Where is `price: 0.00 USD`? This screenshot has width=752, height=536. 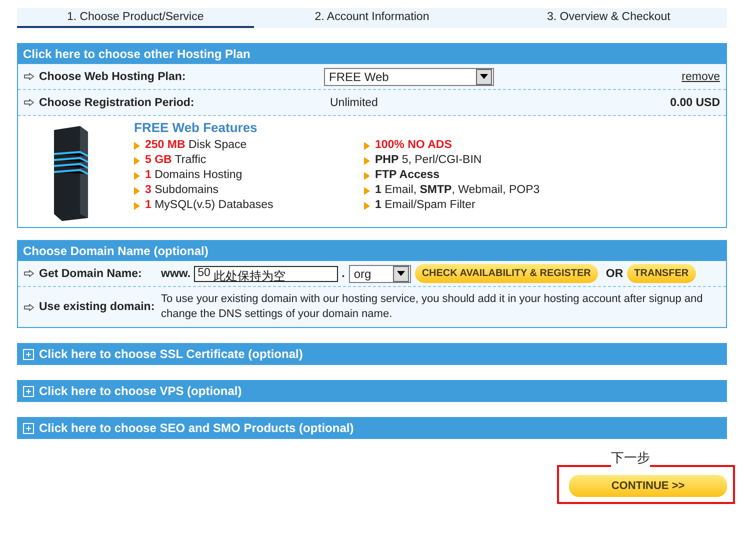 price: 0.00 USD is located at coordinates (695, 102).